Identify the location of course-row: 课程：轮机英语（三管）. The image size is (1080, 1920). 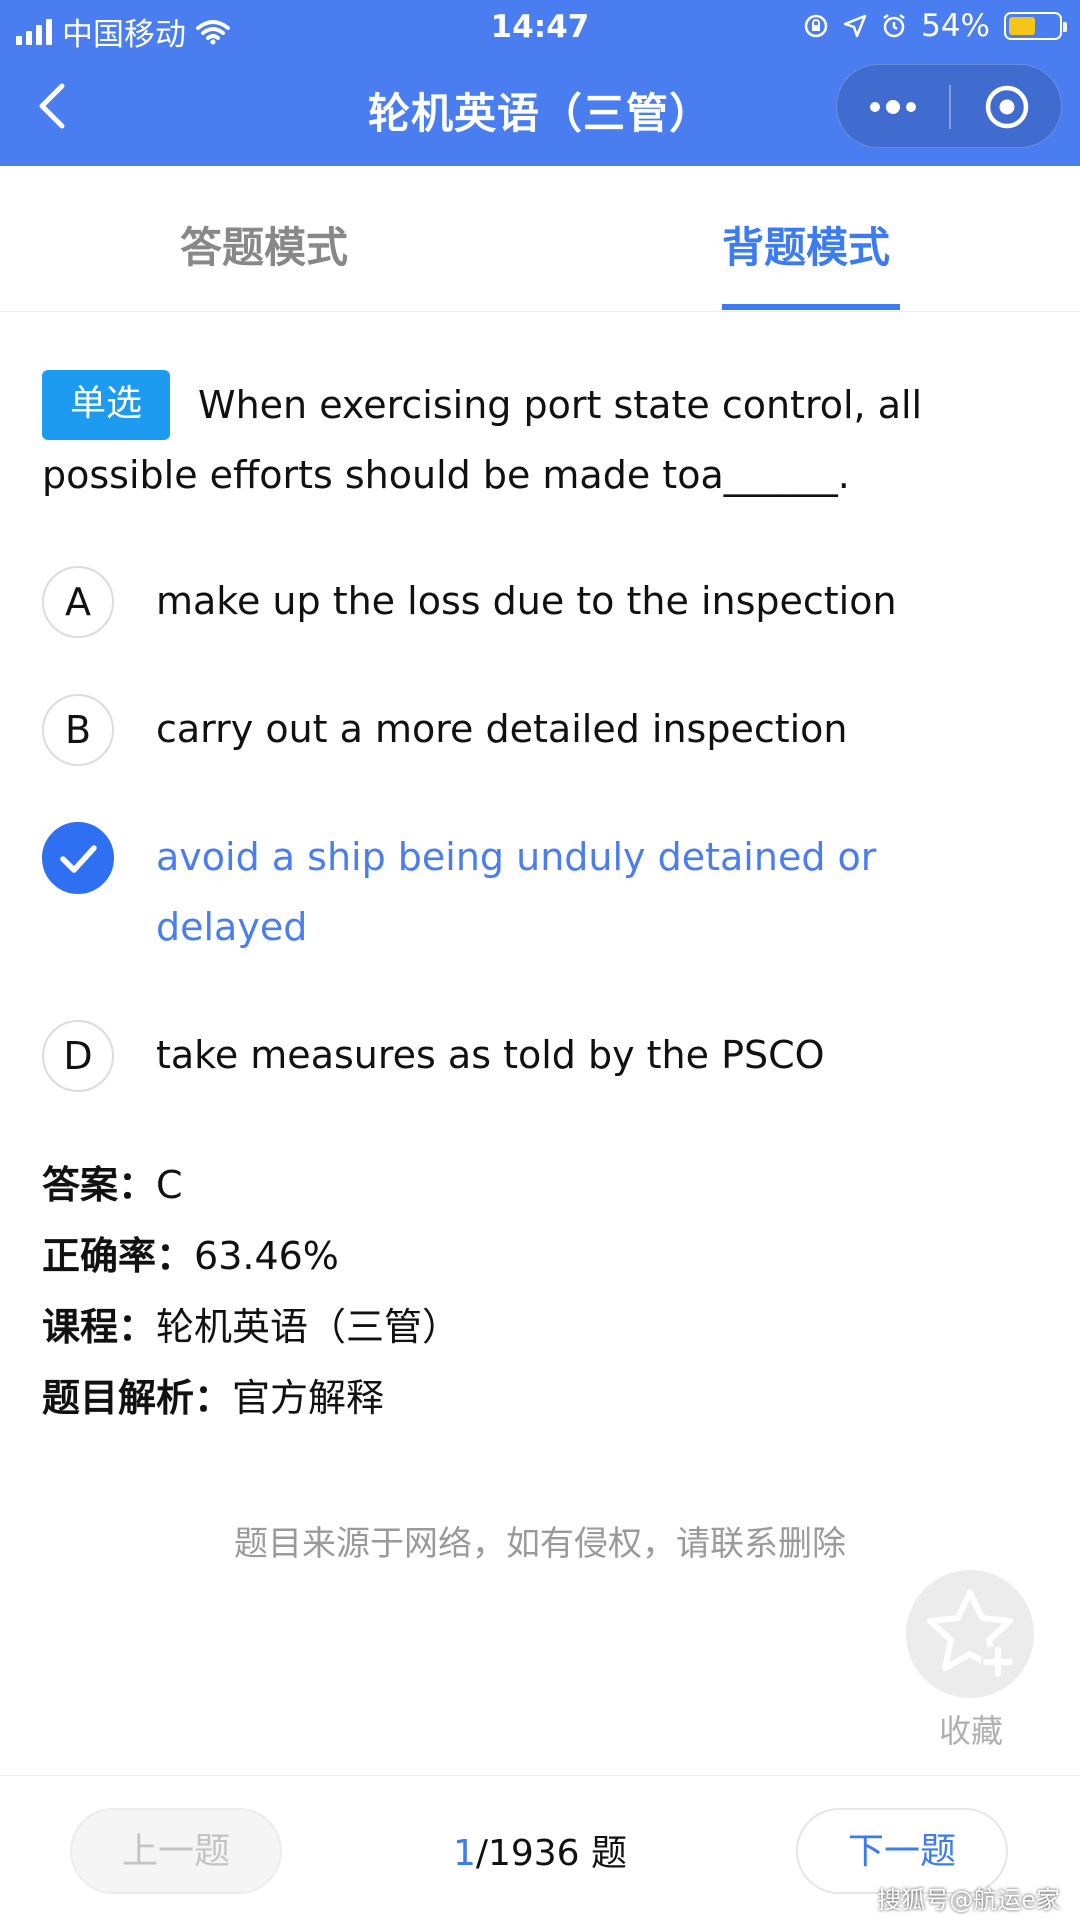
(251, 1327).